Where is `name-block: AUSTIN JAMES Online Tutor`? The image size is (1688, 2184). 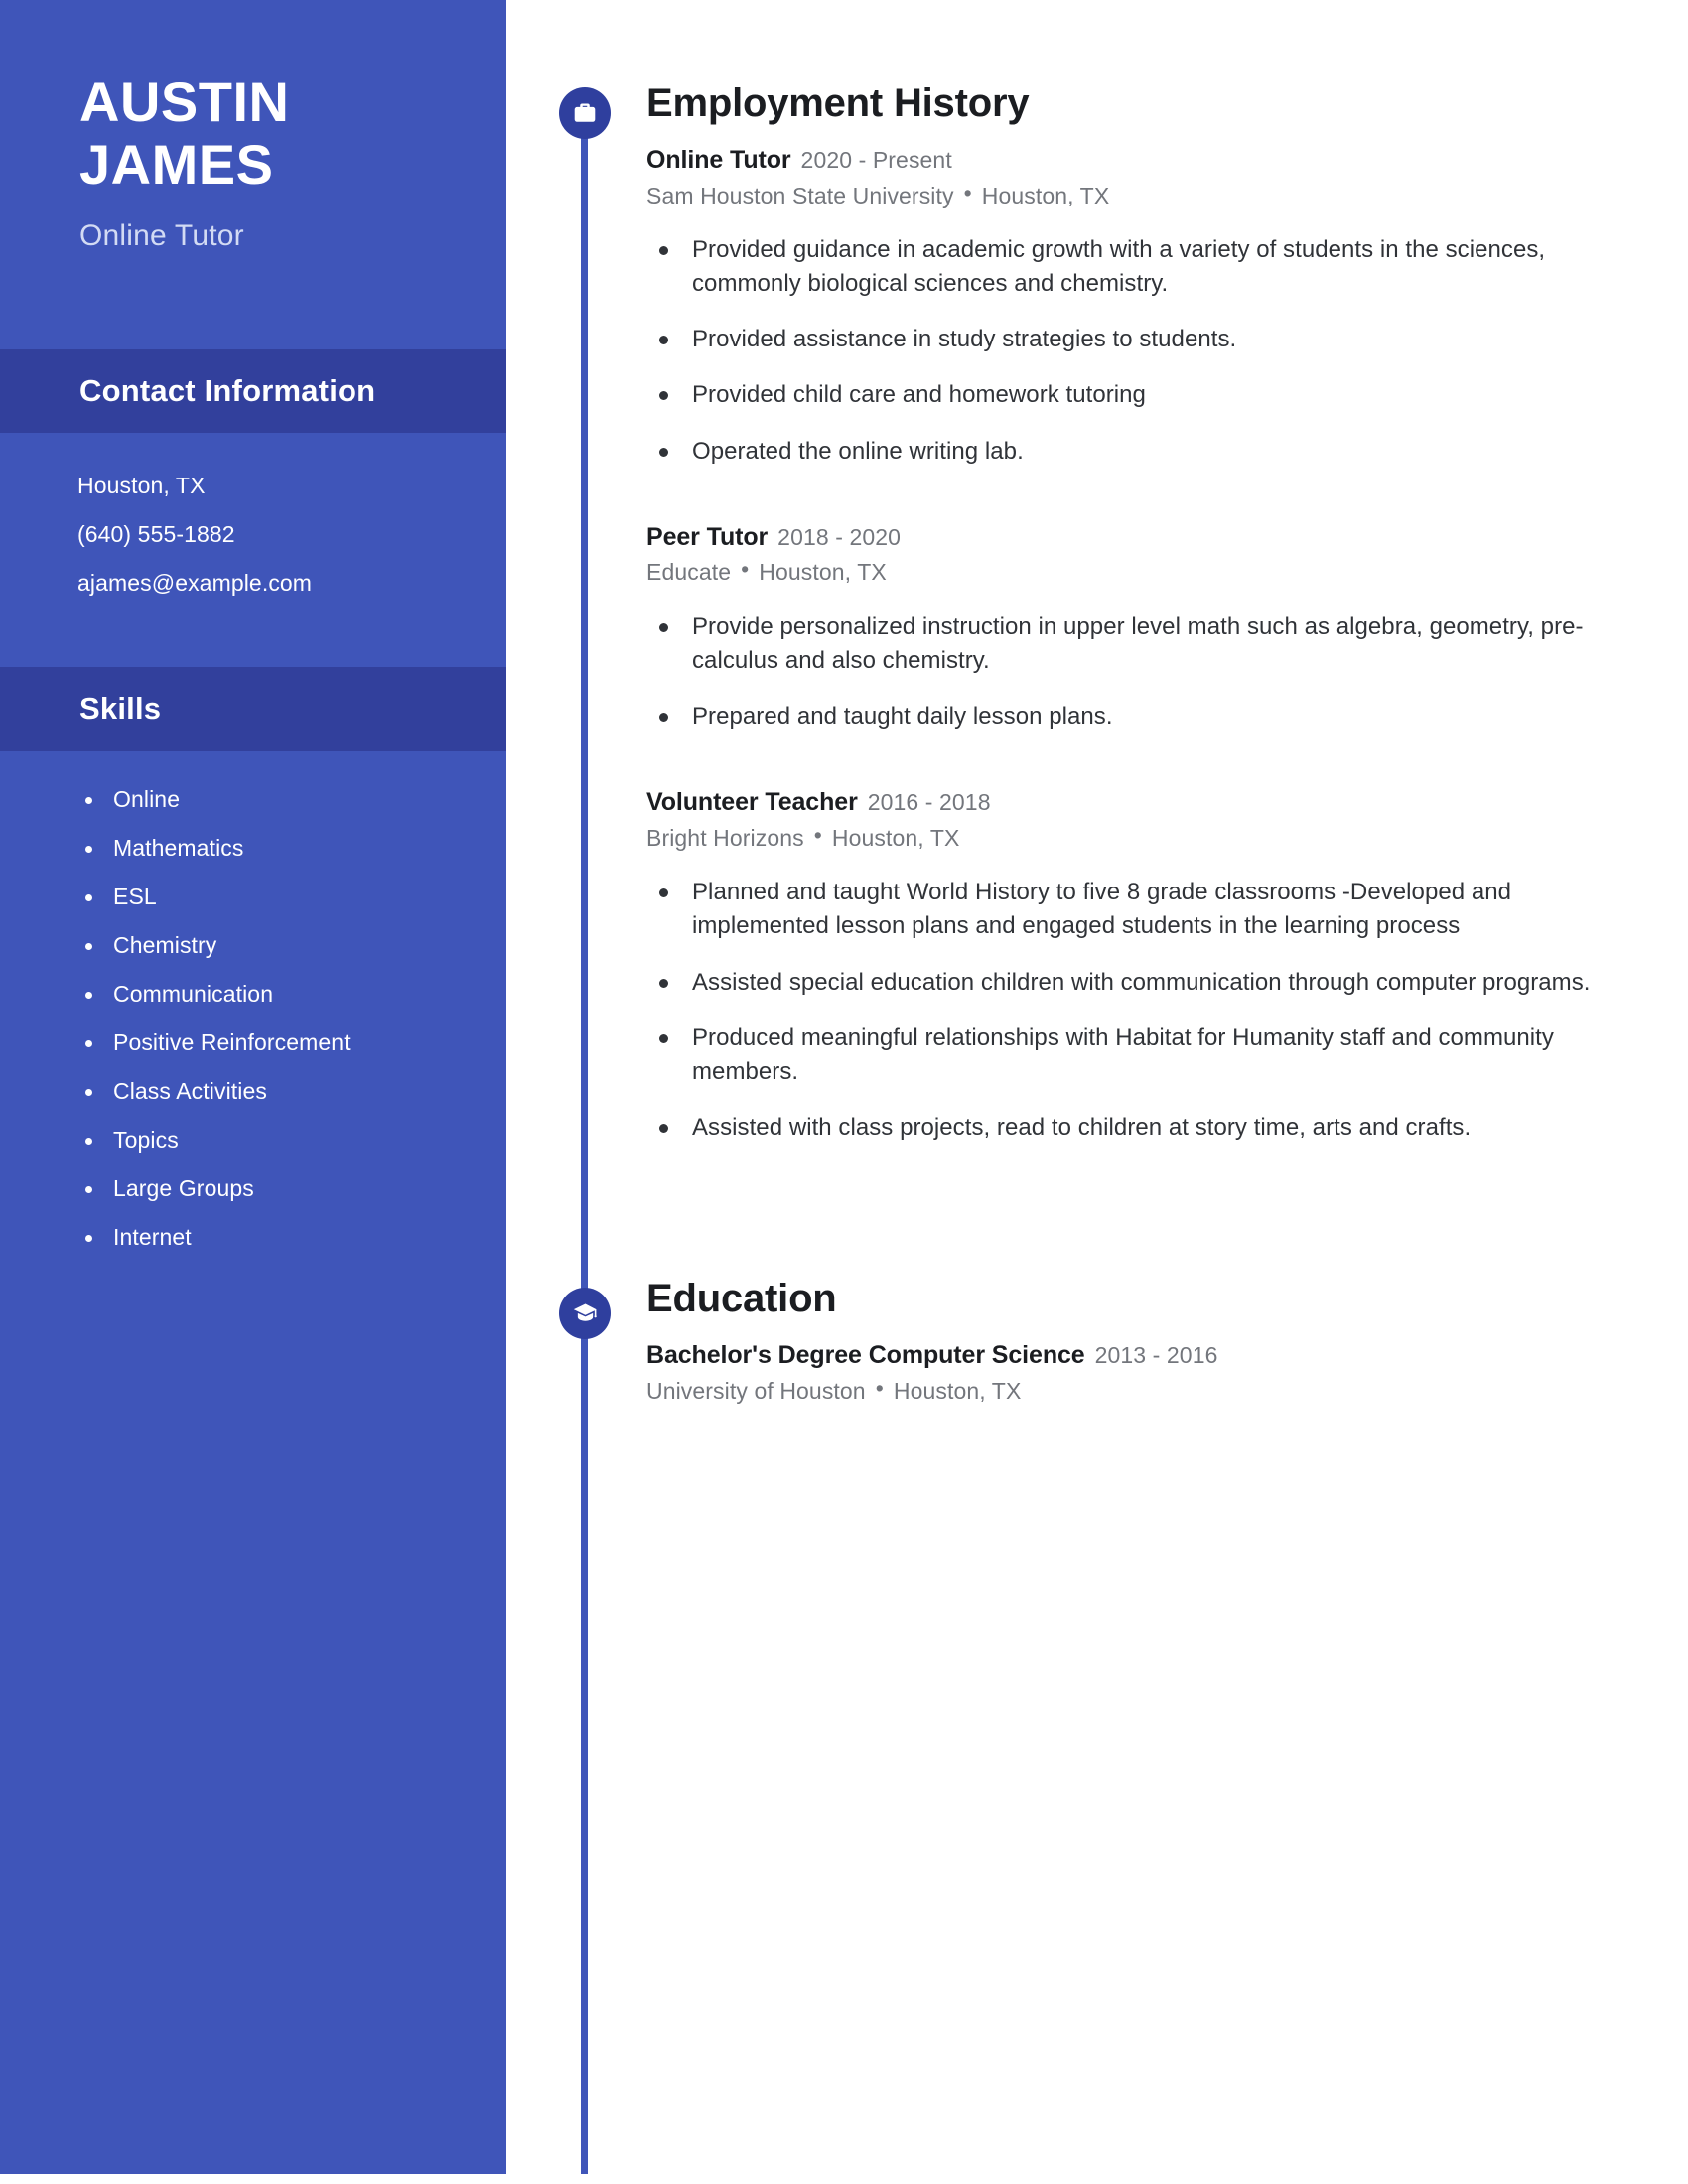
name-block: AUSTIN JAMES Online Tutor is located at coordinates (253, 126).